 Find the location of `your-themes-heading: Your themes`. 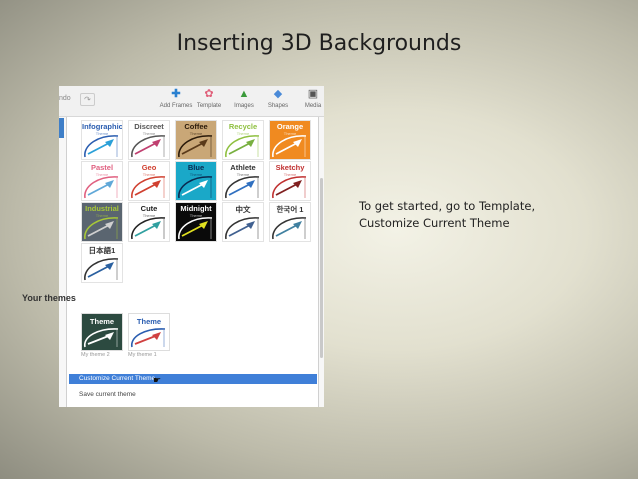

your-themes-heading: Your themes is located at coordinates (49, 298).